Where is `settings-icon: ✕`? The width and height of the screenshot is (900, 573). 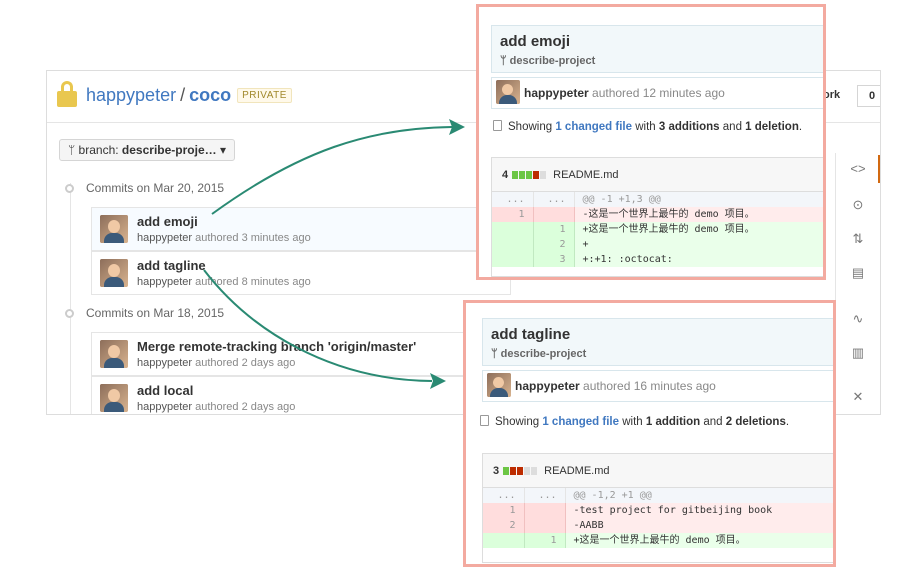
settings-icon: ✕ is located at coordinates (858, 397).